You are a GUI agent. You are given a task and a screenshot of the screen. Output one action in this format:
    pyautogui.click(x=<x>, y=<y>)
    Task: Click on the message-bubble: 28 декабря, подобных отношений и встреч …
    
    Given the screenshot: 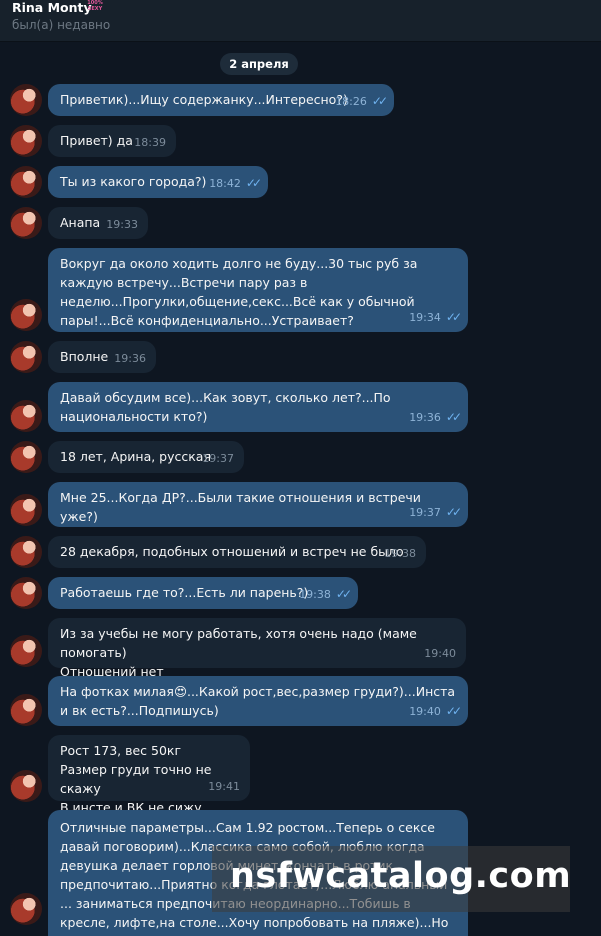 What is the action you would take?
    pyautogui.click(x=237, y=552)
    